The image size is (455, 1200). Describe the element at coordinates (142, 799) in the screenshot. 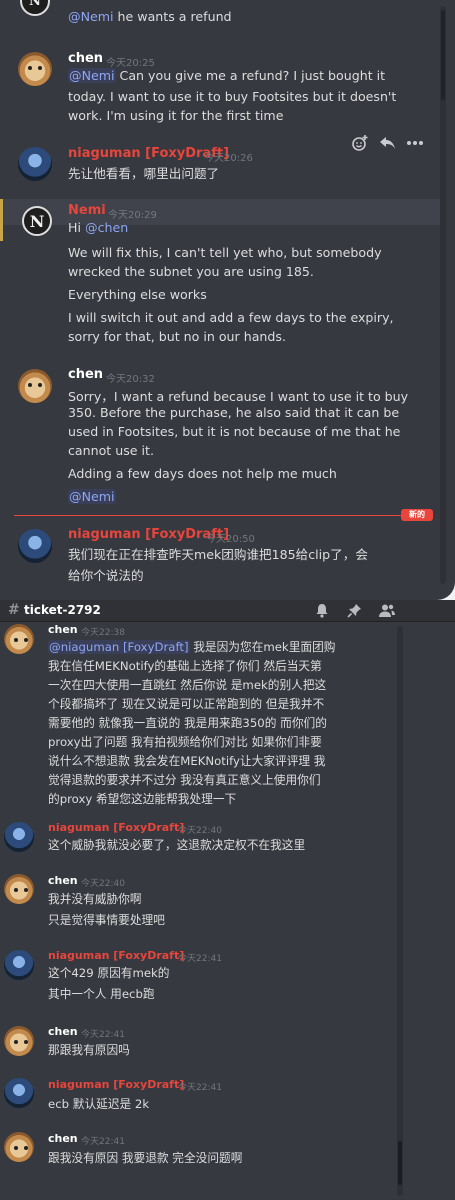

I see `message-line: 的proxy 希望您这边能帮我处理一下` at that location.